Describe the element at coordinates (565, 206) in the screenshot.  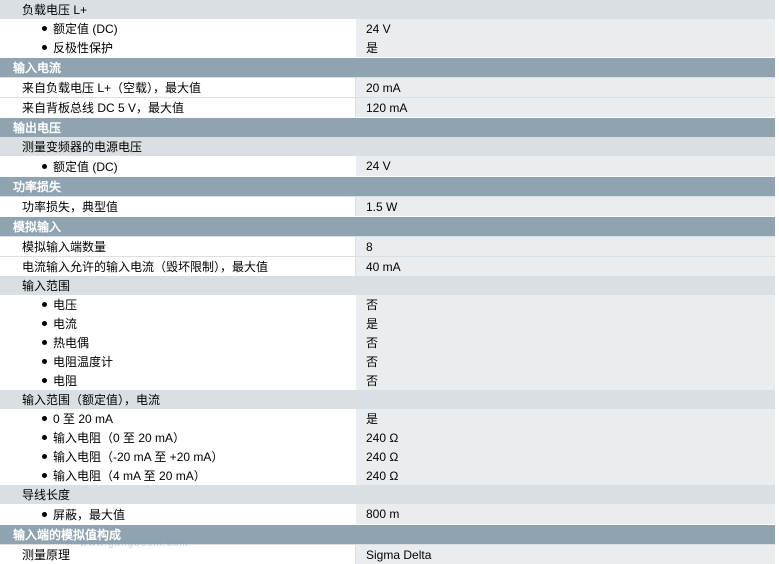
I see `spec-value: 1.5 W` at that location.